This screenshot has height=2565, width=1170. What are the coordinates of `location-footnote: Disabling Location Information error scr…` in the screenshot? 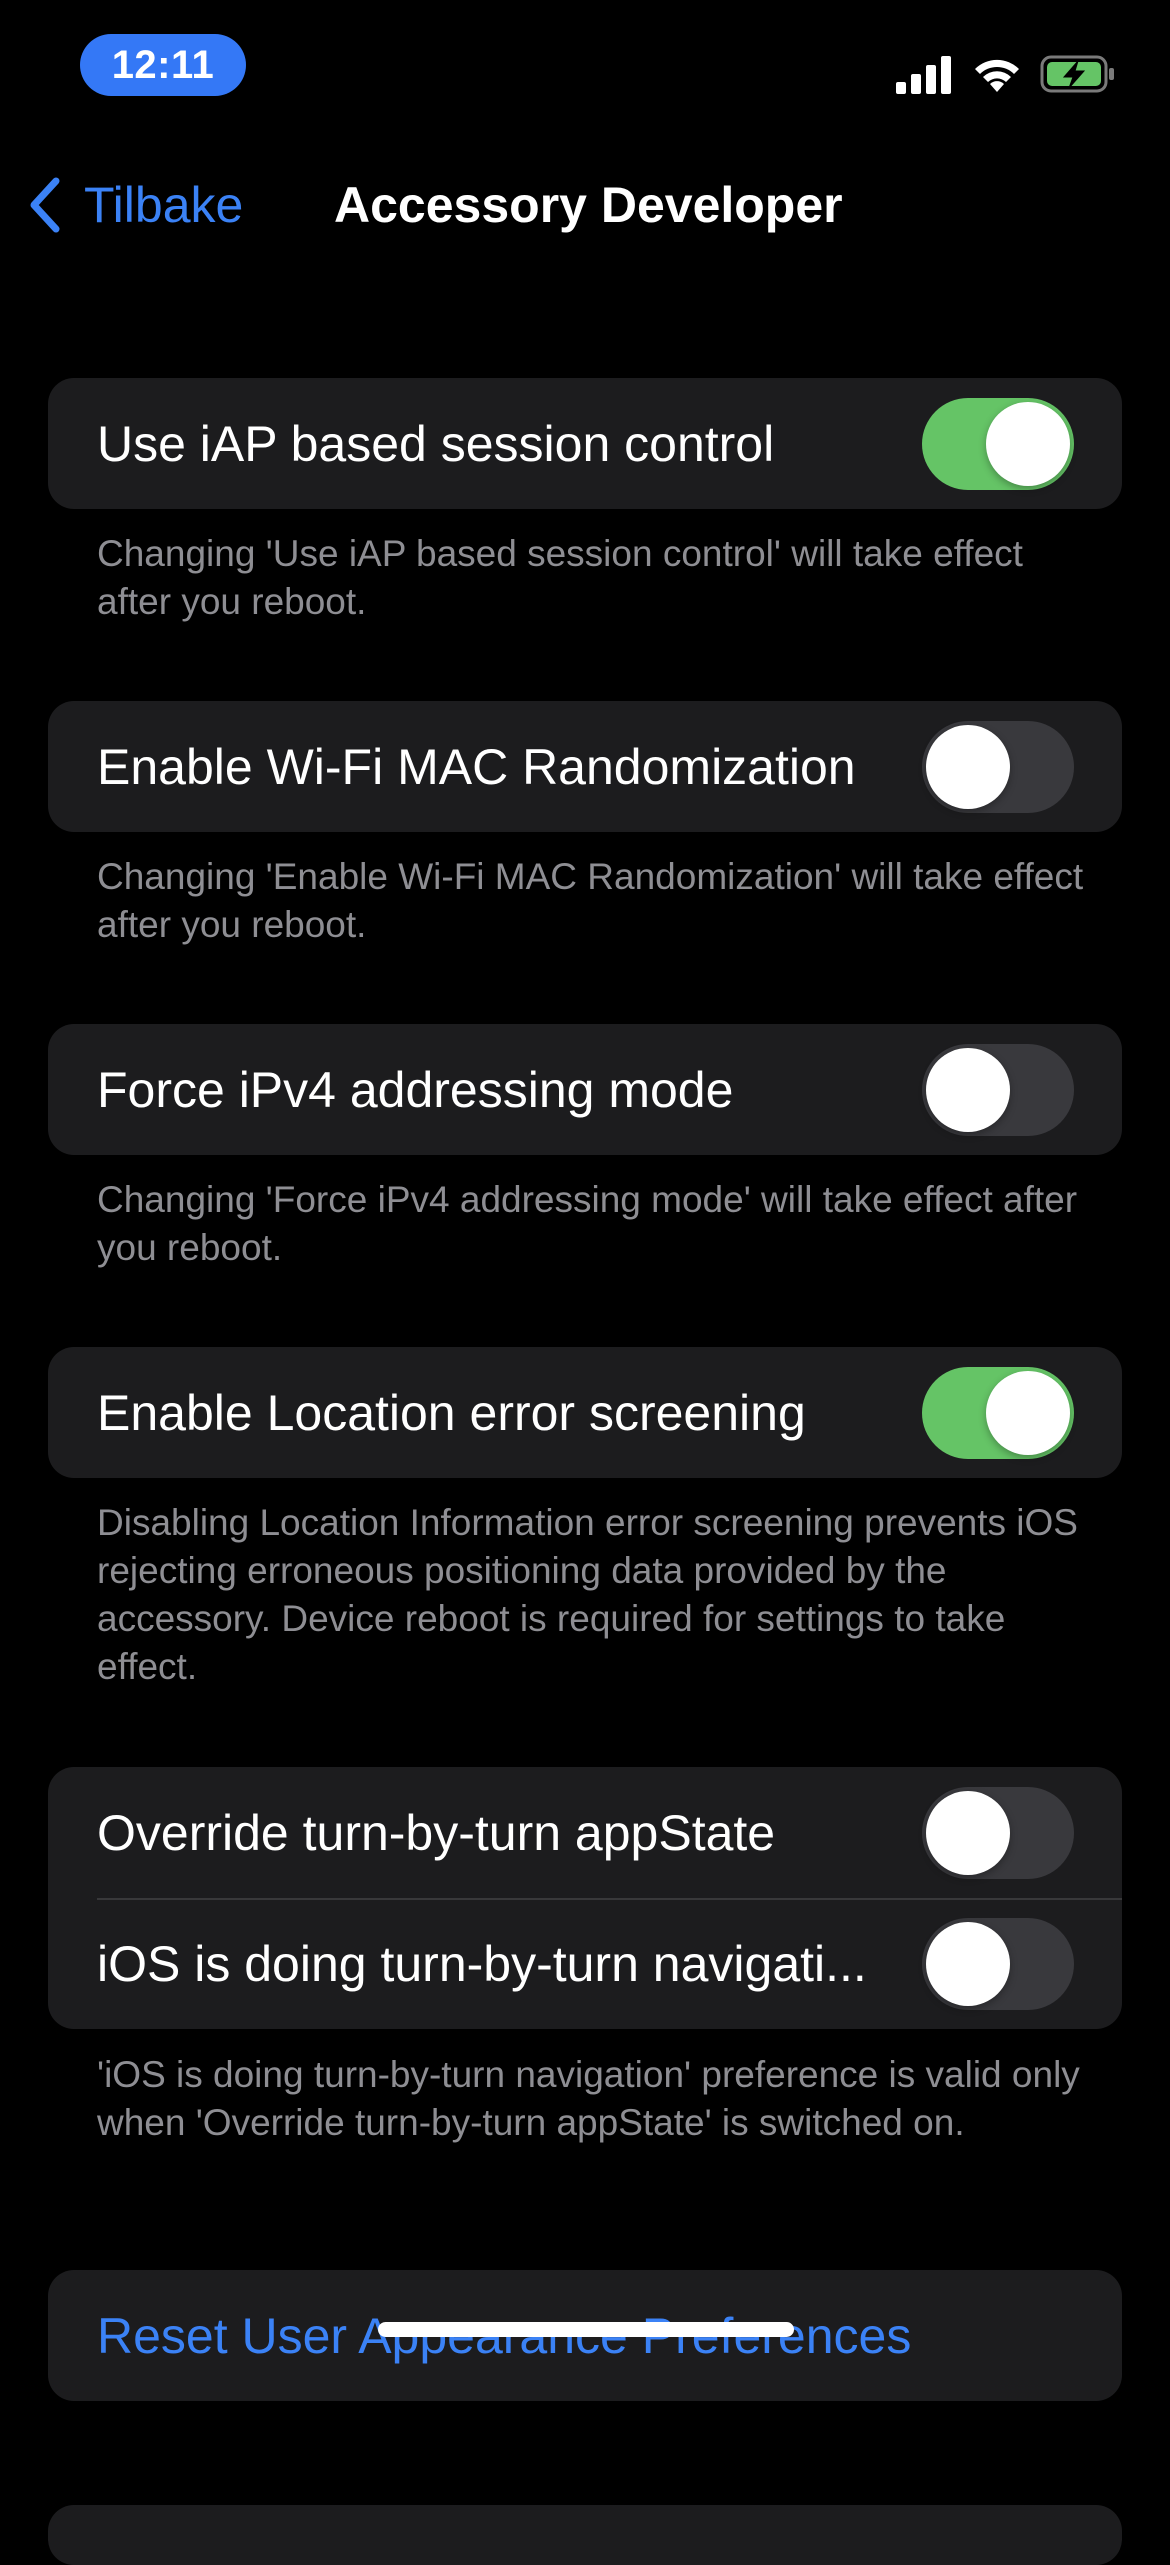 It's located at (587, 1594).